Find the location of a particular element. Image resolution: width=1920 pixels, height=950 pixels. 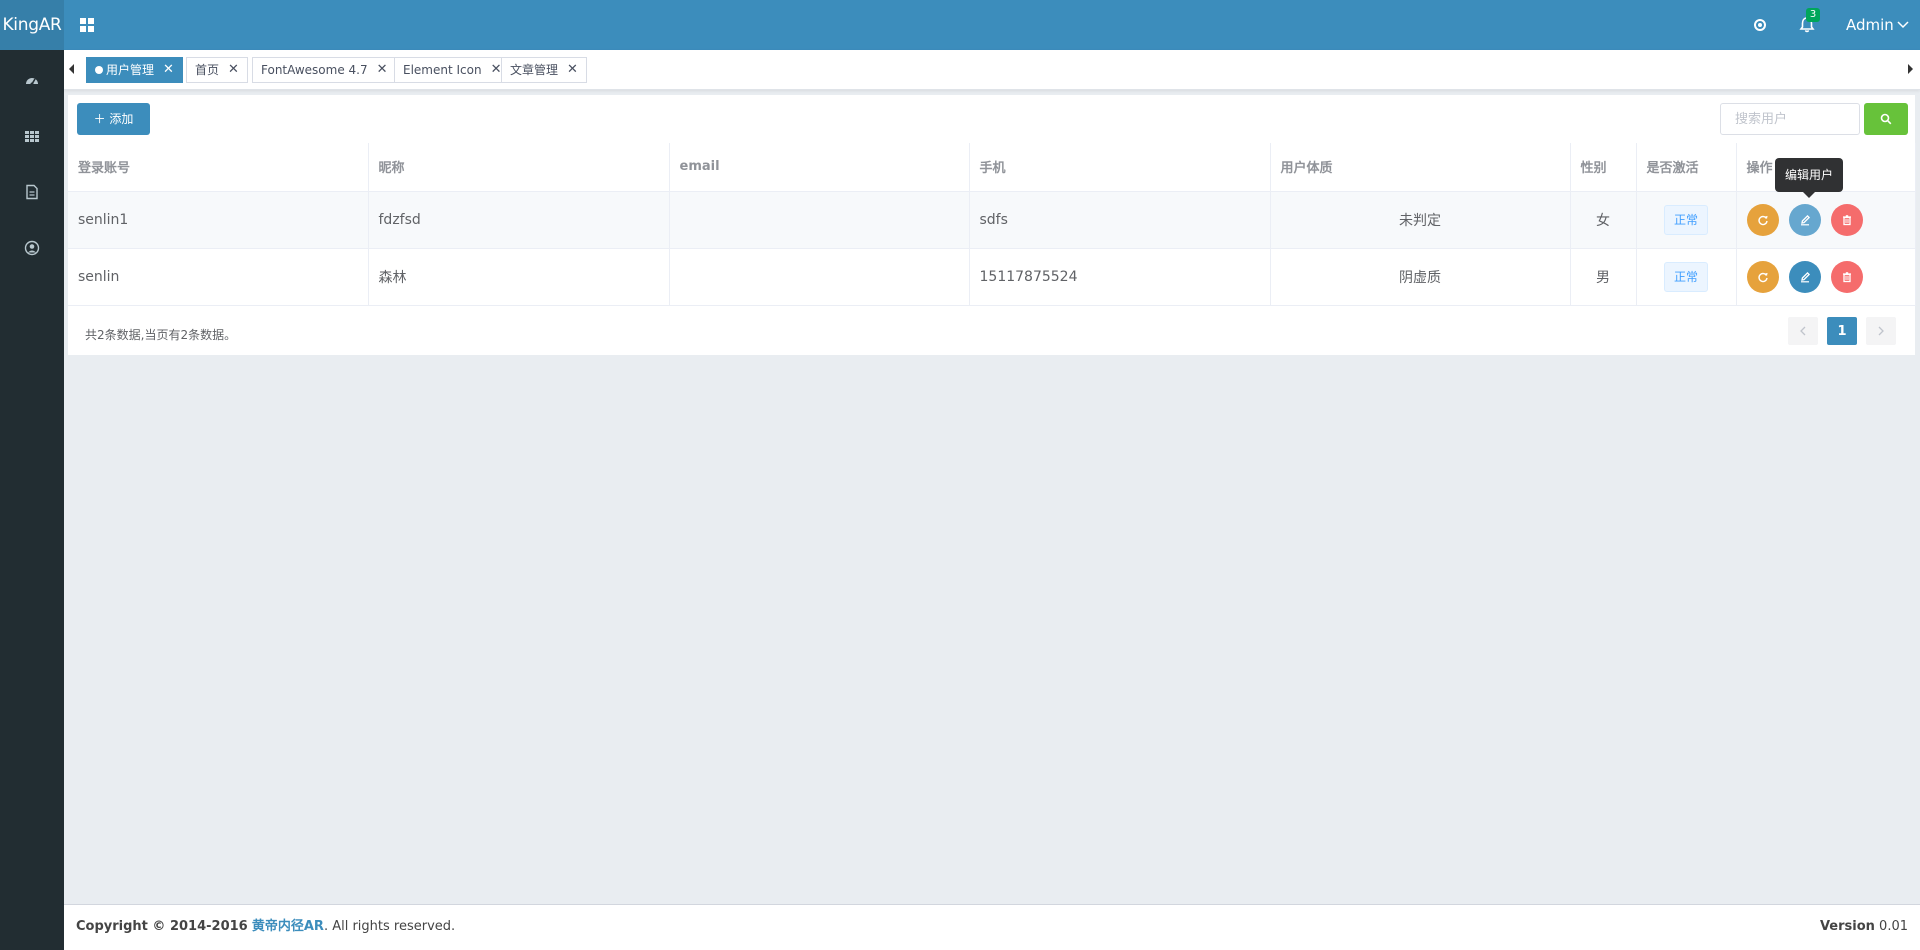

cell-phone: sdfs is located at coordinates (1120, 220).